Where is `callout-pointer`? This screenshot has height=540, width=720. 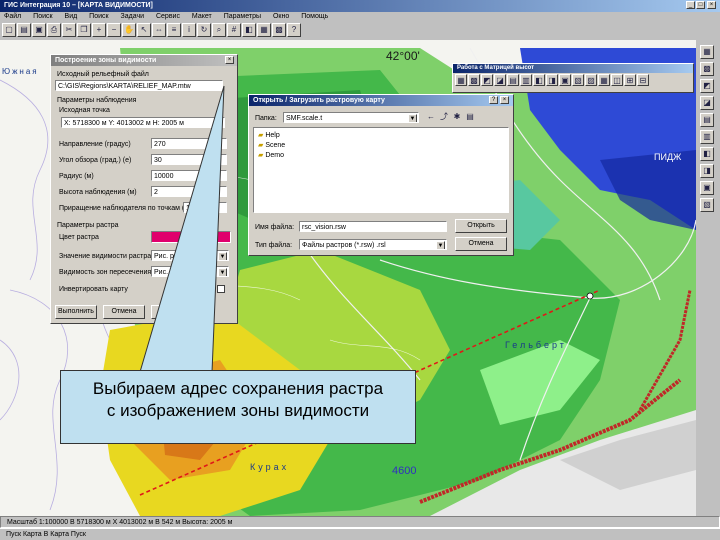
callout-pointer is located at coordinates (182, 229).